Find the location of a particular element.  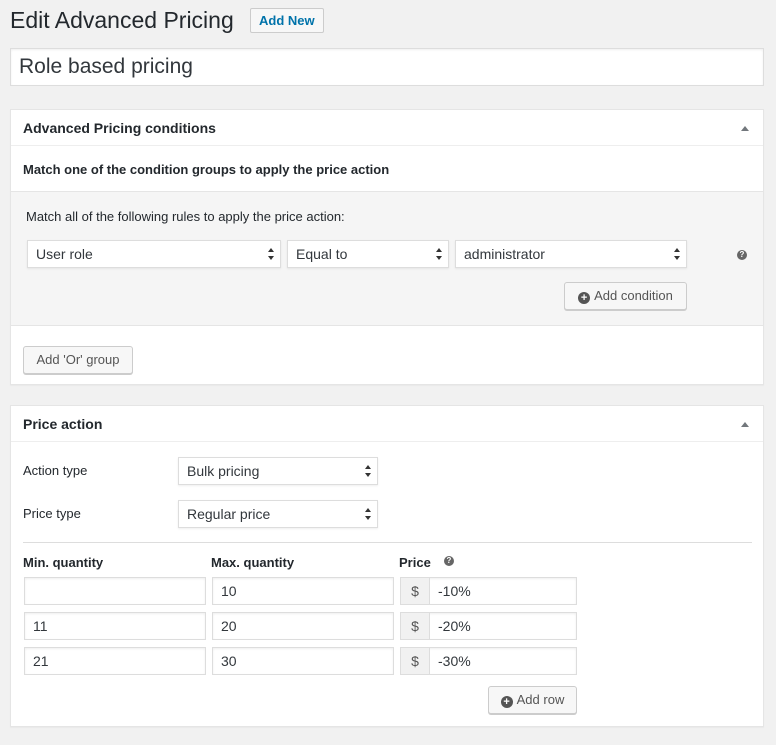

price-header: Price is located at coordinates (415, 562).